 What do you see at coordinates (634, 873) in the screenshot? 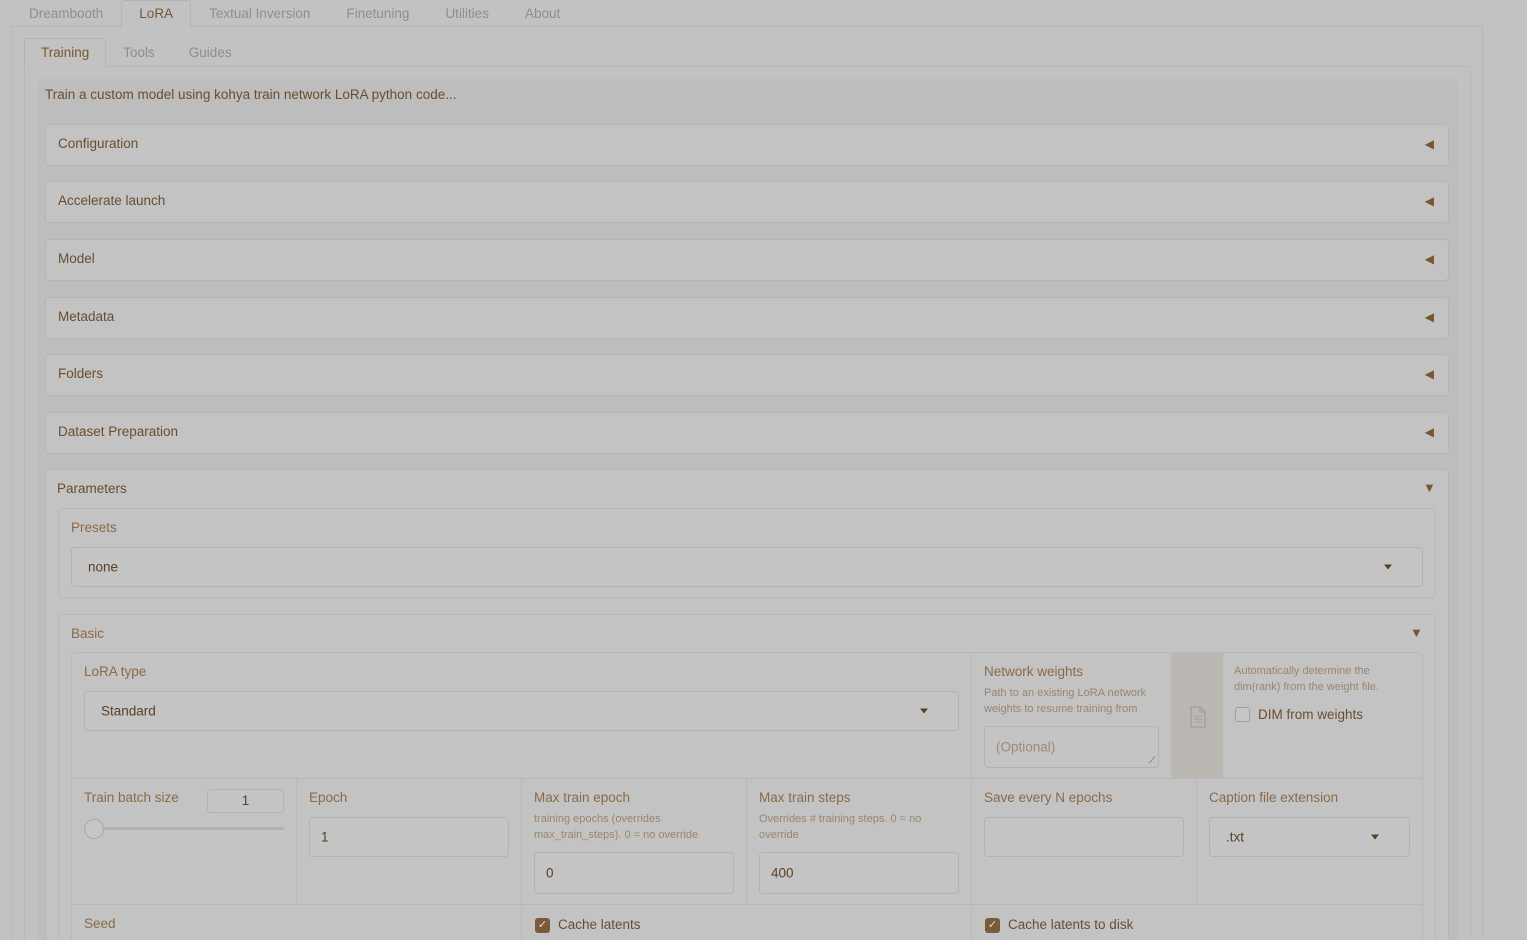
I see `max-train-epoch-input: 0` at bounding box center [634, 873].